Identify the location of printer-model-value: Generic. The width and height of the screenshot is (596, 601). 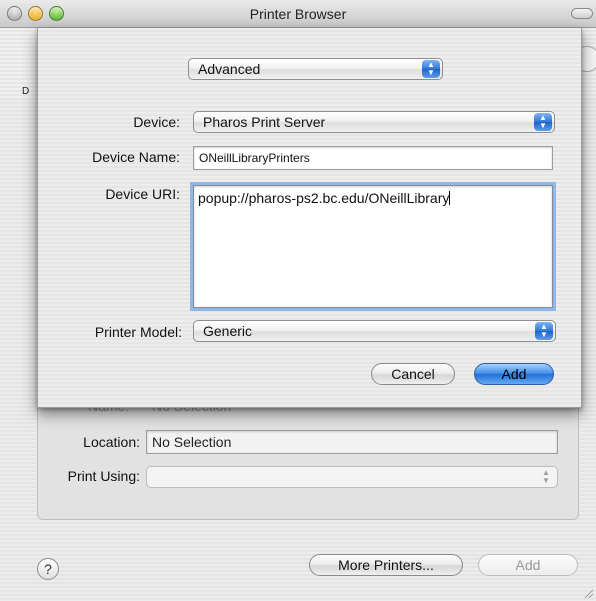
(228, 331).